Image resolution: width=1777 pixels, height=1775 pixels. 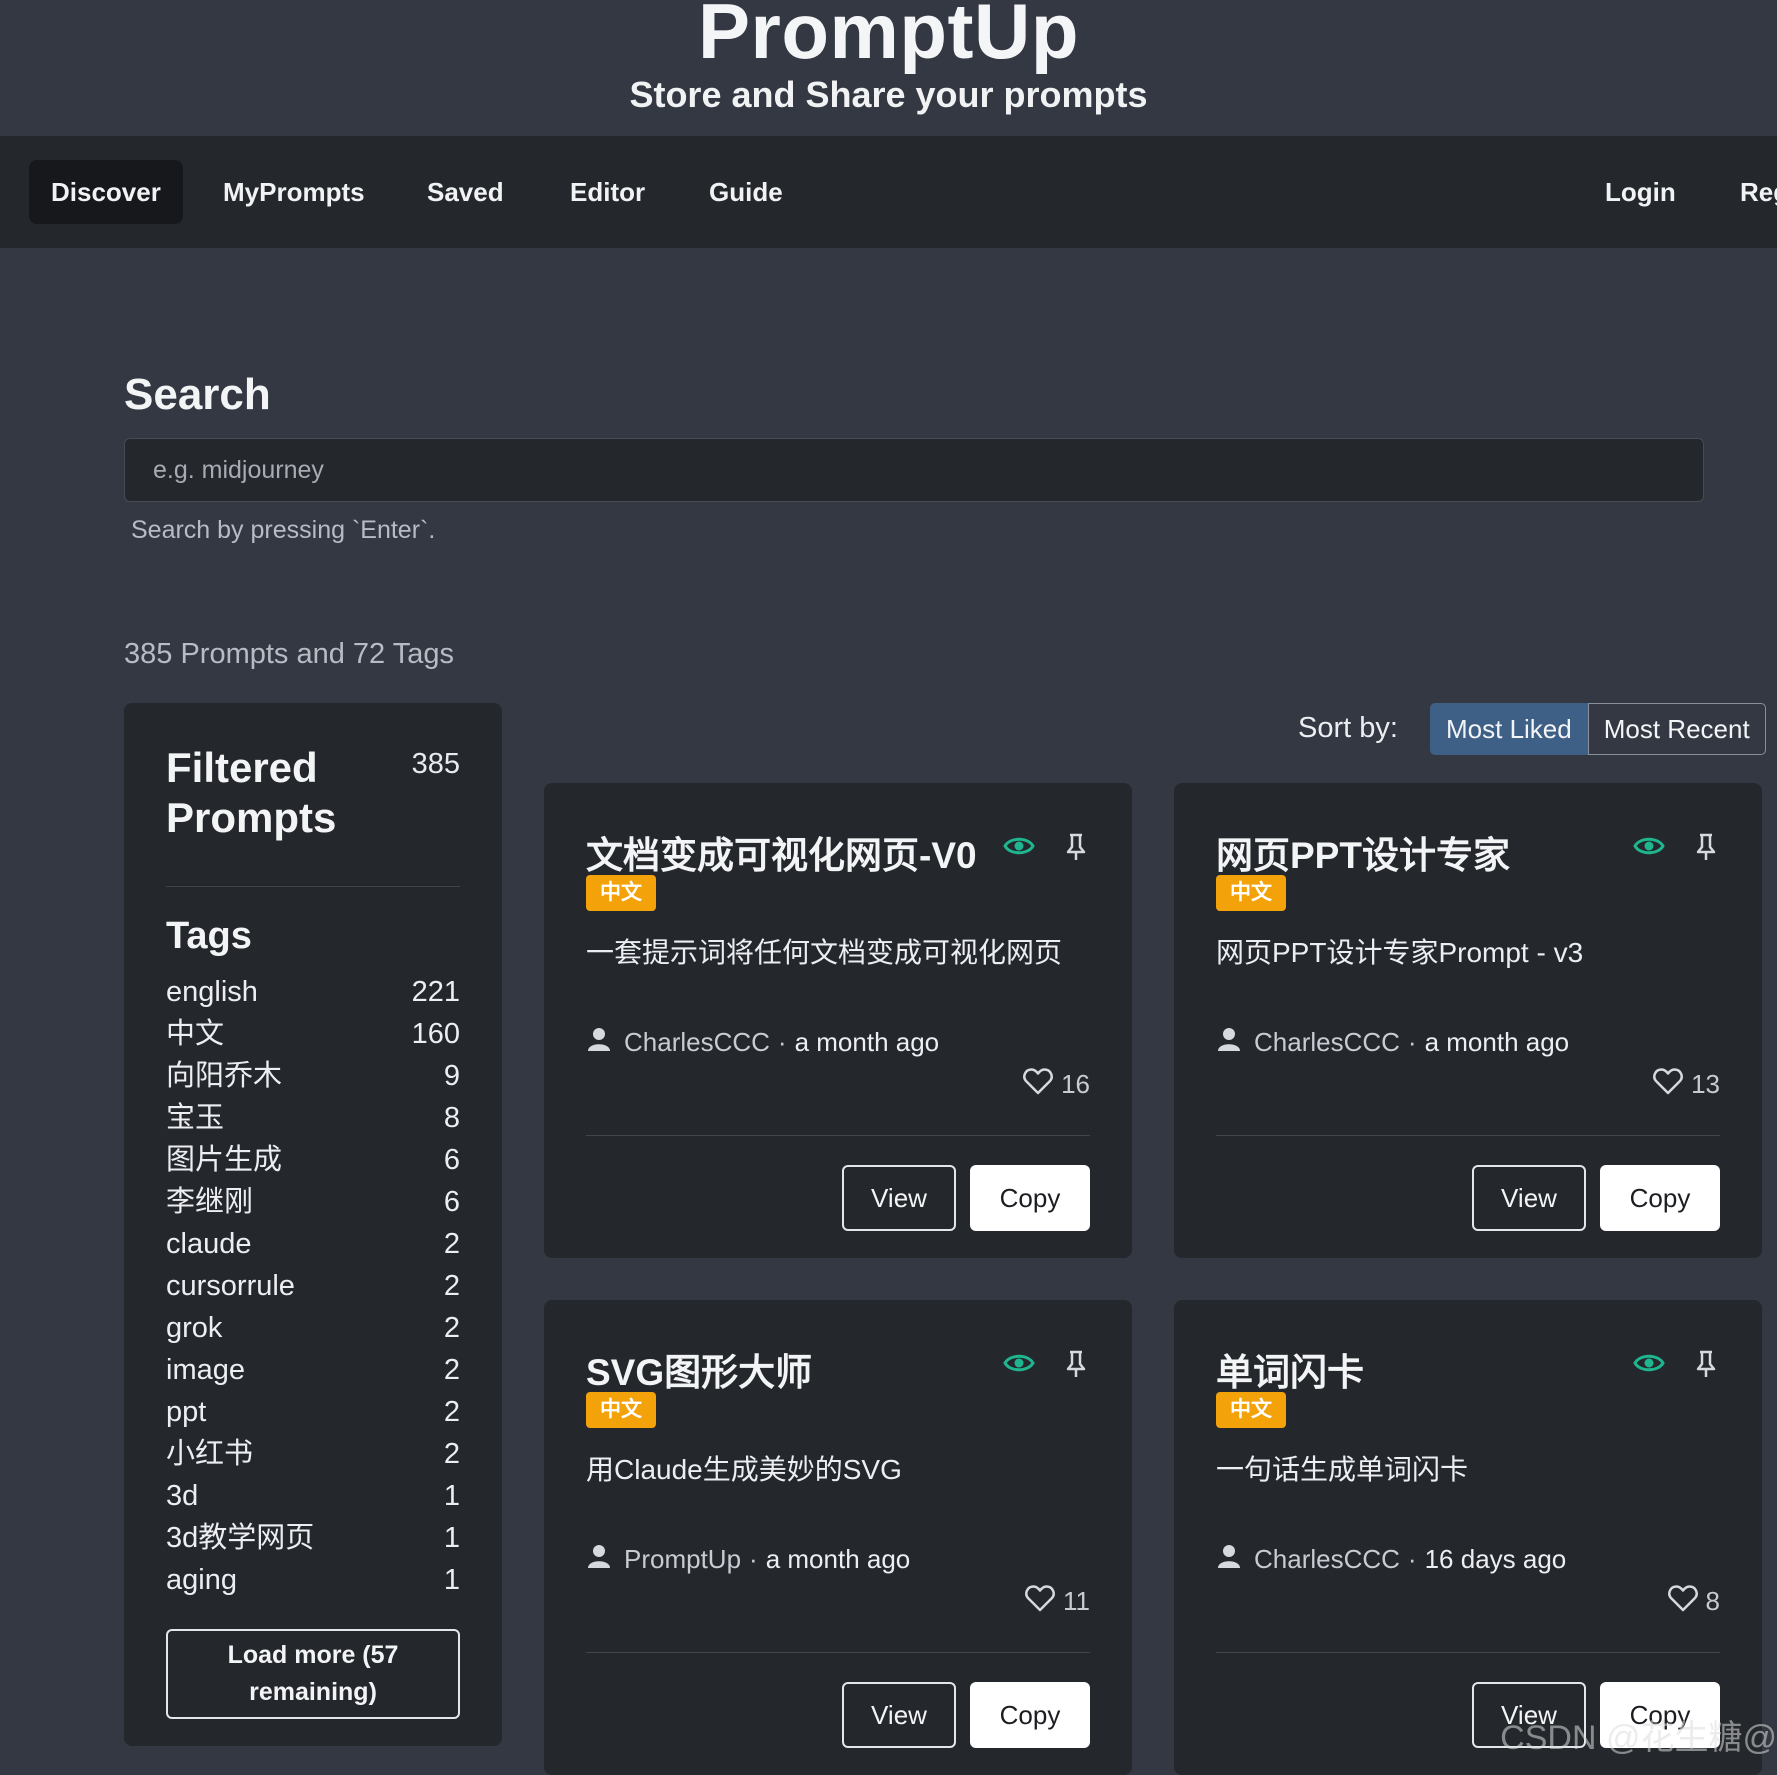 I want to click on nav-guide: Guide, so click(x=746, y=192).